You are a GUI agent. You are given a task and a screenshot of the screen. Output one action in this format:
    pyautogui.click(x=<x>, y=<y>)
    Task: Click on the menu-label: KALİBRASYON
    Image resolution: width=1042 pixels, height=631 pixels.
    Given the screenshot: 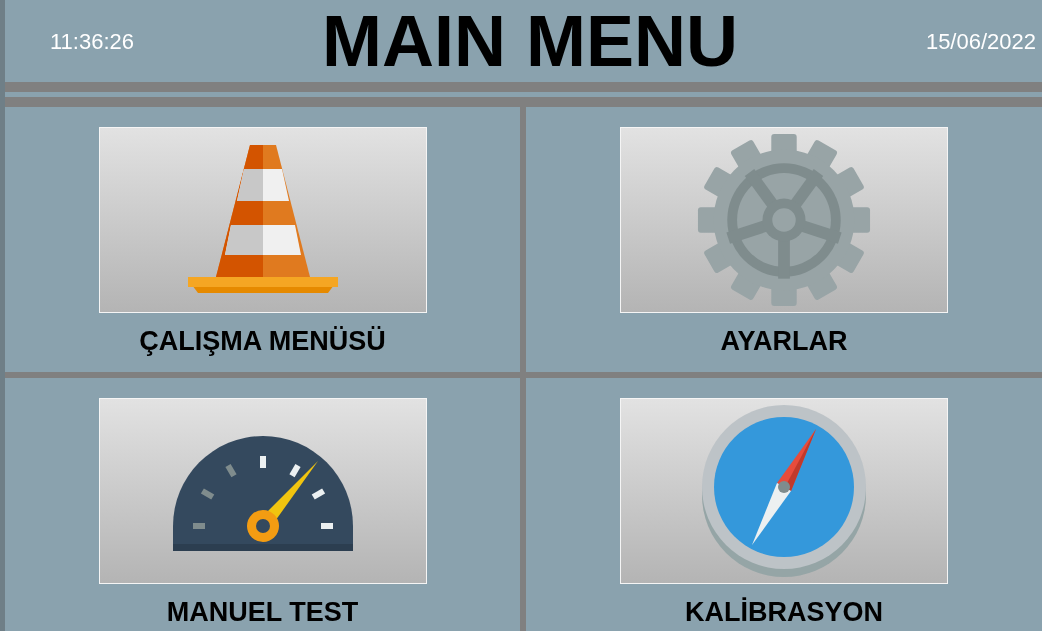 What is the action you would take?
    pyautogui.click(x=784, y=612)
    